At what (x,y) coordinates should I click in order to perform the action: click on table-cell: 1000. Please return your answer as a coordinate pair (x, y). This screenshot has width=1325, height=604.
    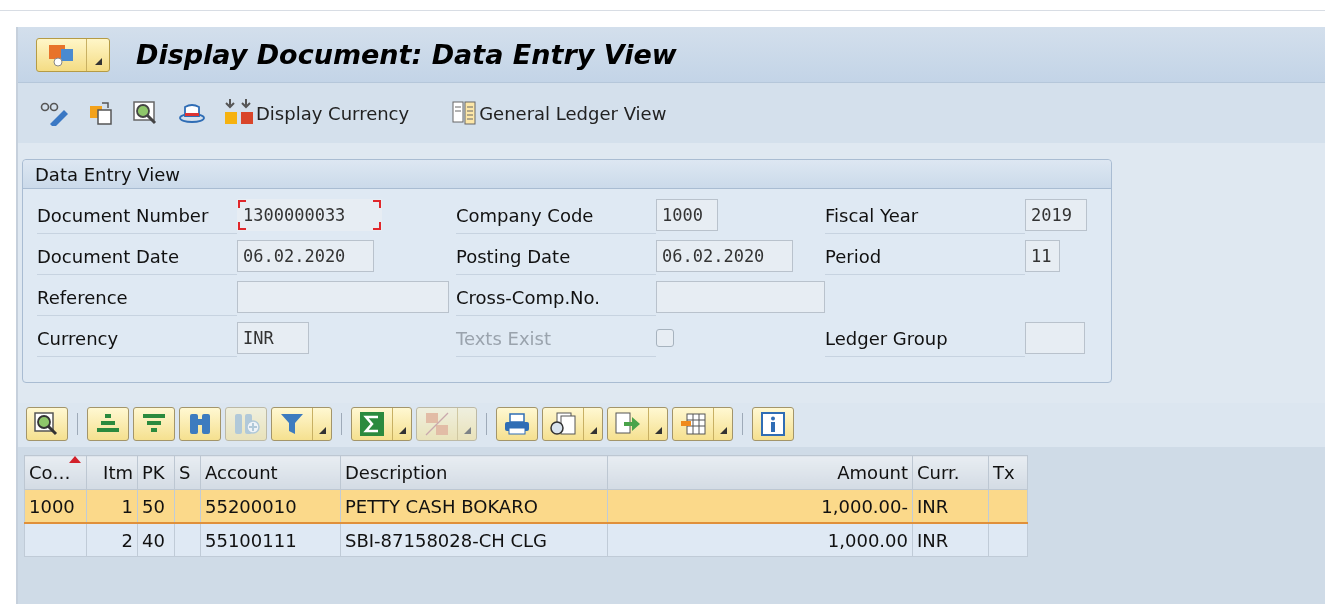
    Looking at the image, I should click on (55, 506).